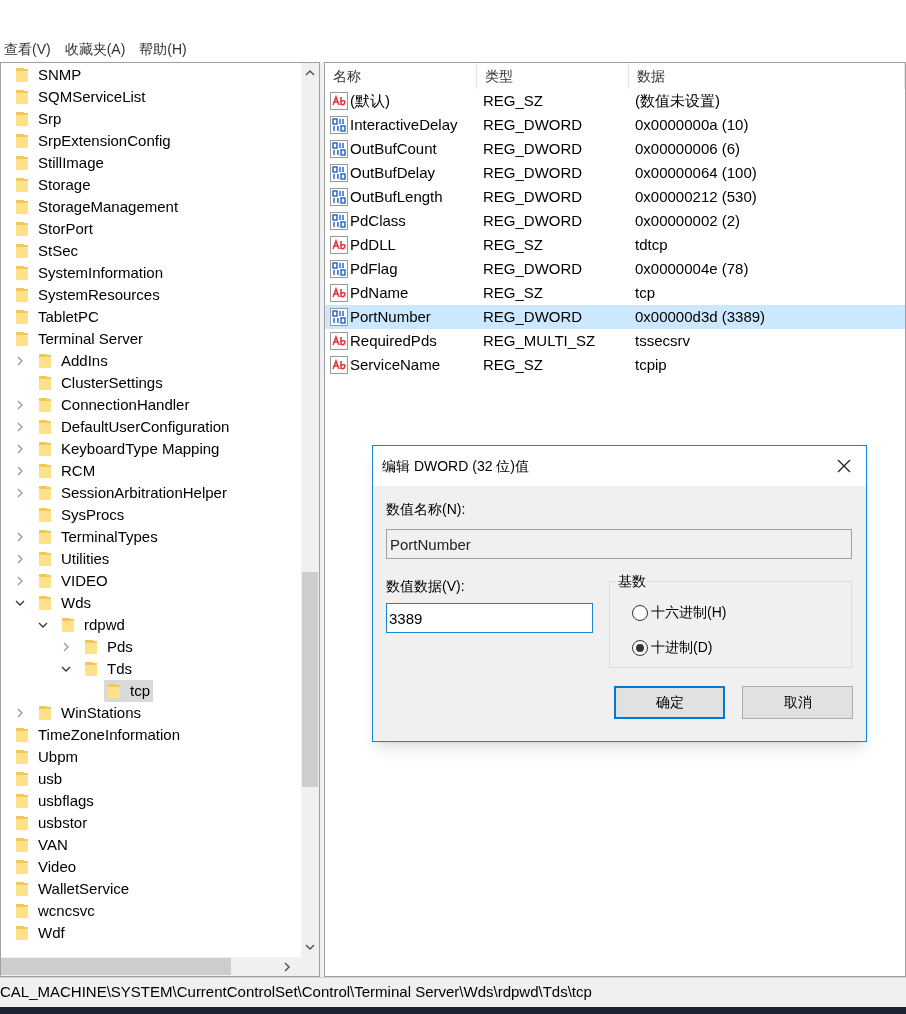 The width and height of the screenshot is (906, 1014). Describe the element at coordinates (64, 603) in the screenshot. I see `tree-item: Wds` at that location.